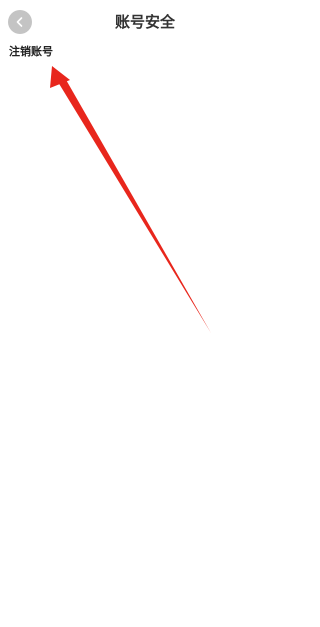 This screenshot has height=627, width=320. Describe the element at coordinates (31, 52) in the screenshot. I see `deactivate-account-item: 注销账号` at that location.